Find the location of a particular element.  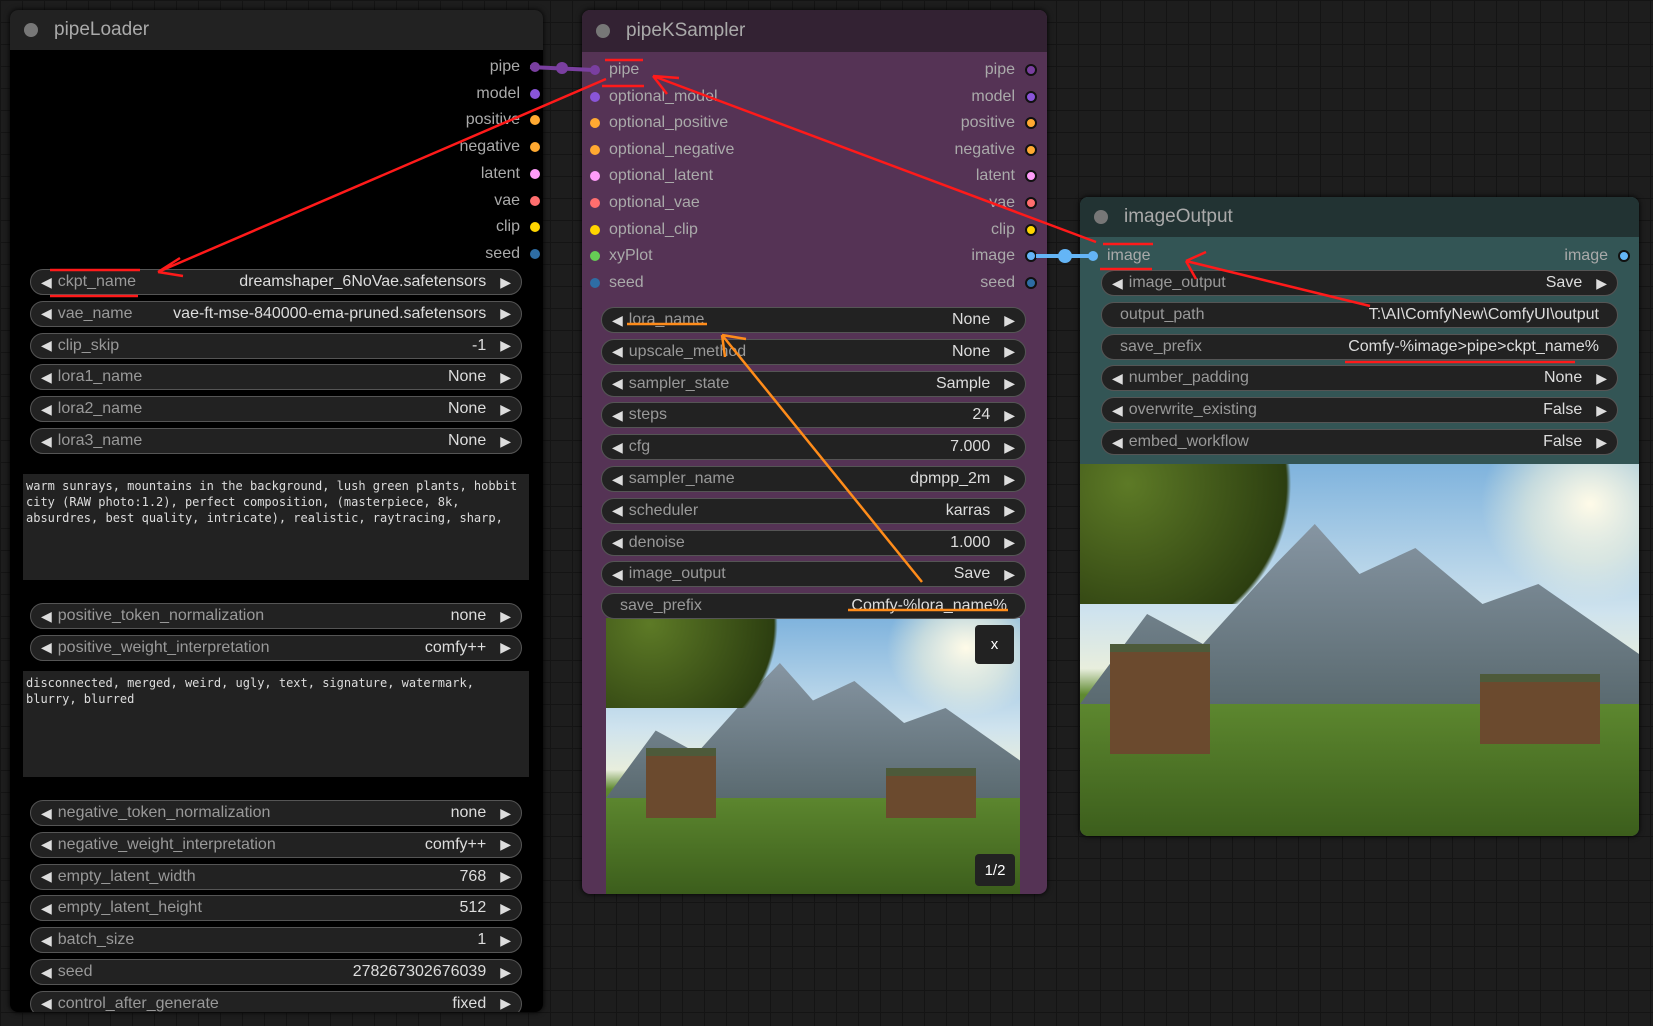

output-slot: pipe is located at coordinates (425, 67).